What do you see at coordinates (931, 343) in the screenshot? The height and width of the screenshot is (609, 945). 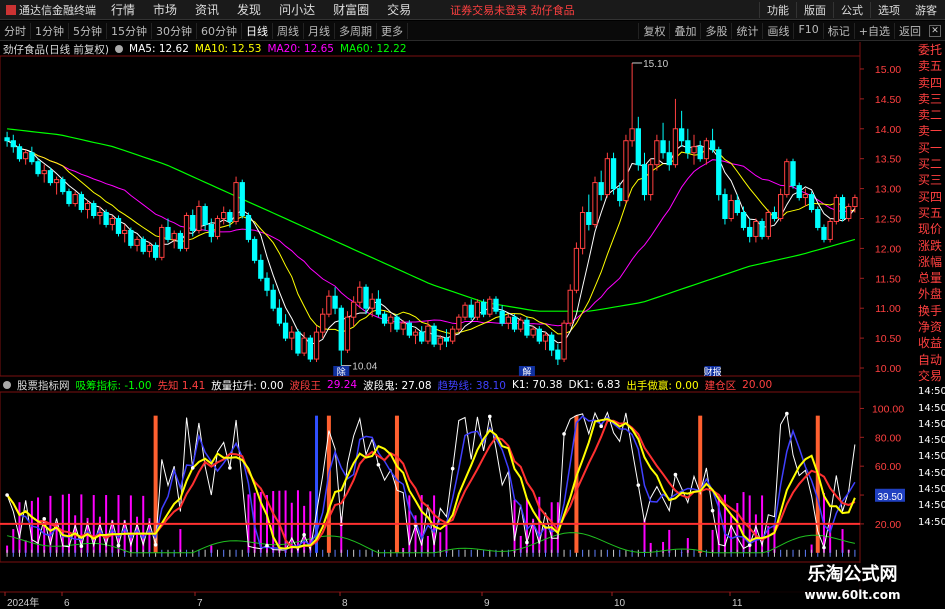 I see `side-panel-item-18: 收益` at bounding box center [931, 343].